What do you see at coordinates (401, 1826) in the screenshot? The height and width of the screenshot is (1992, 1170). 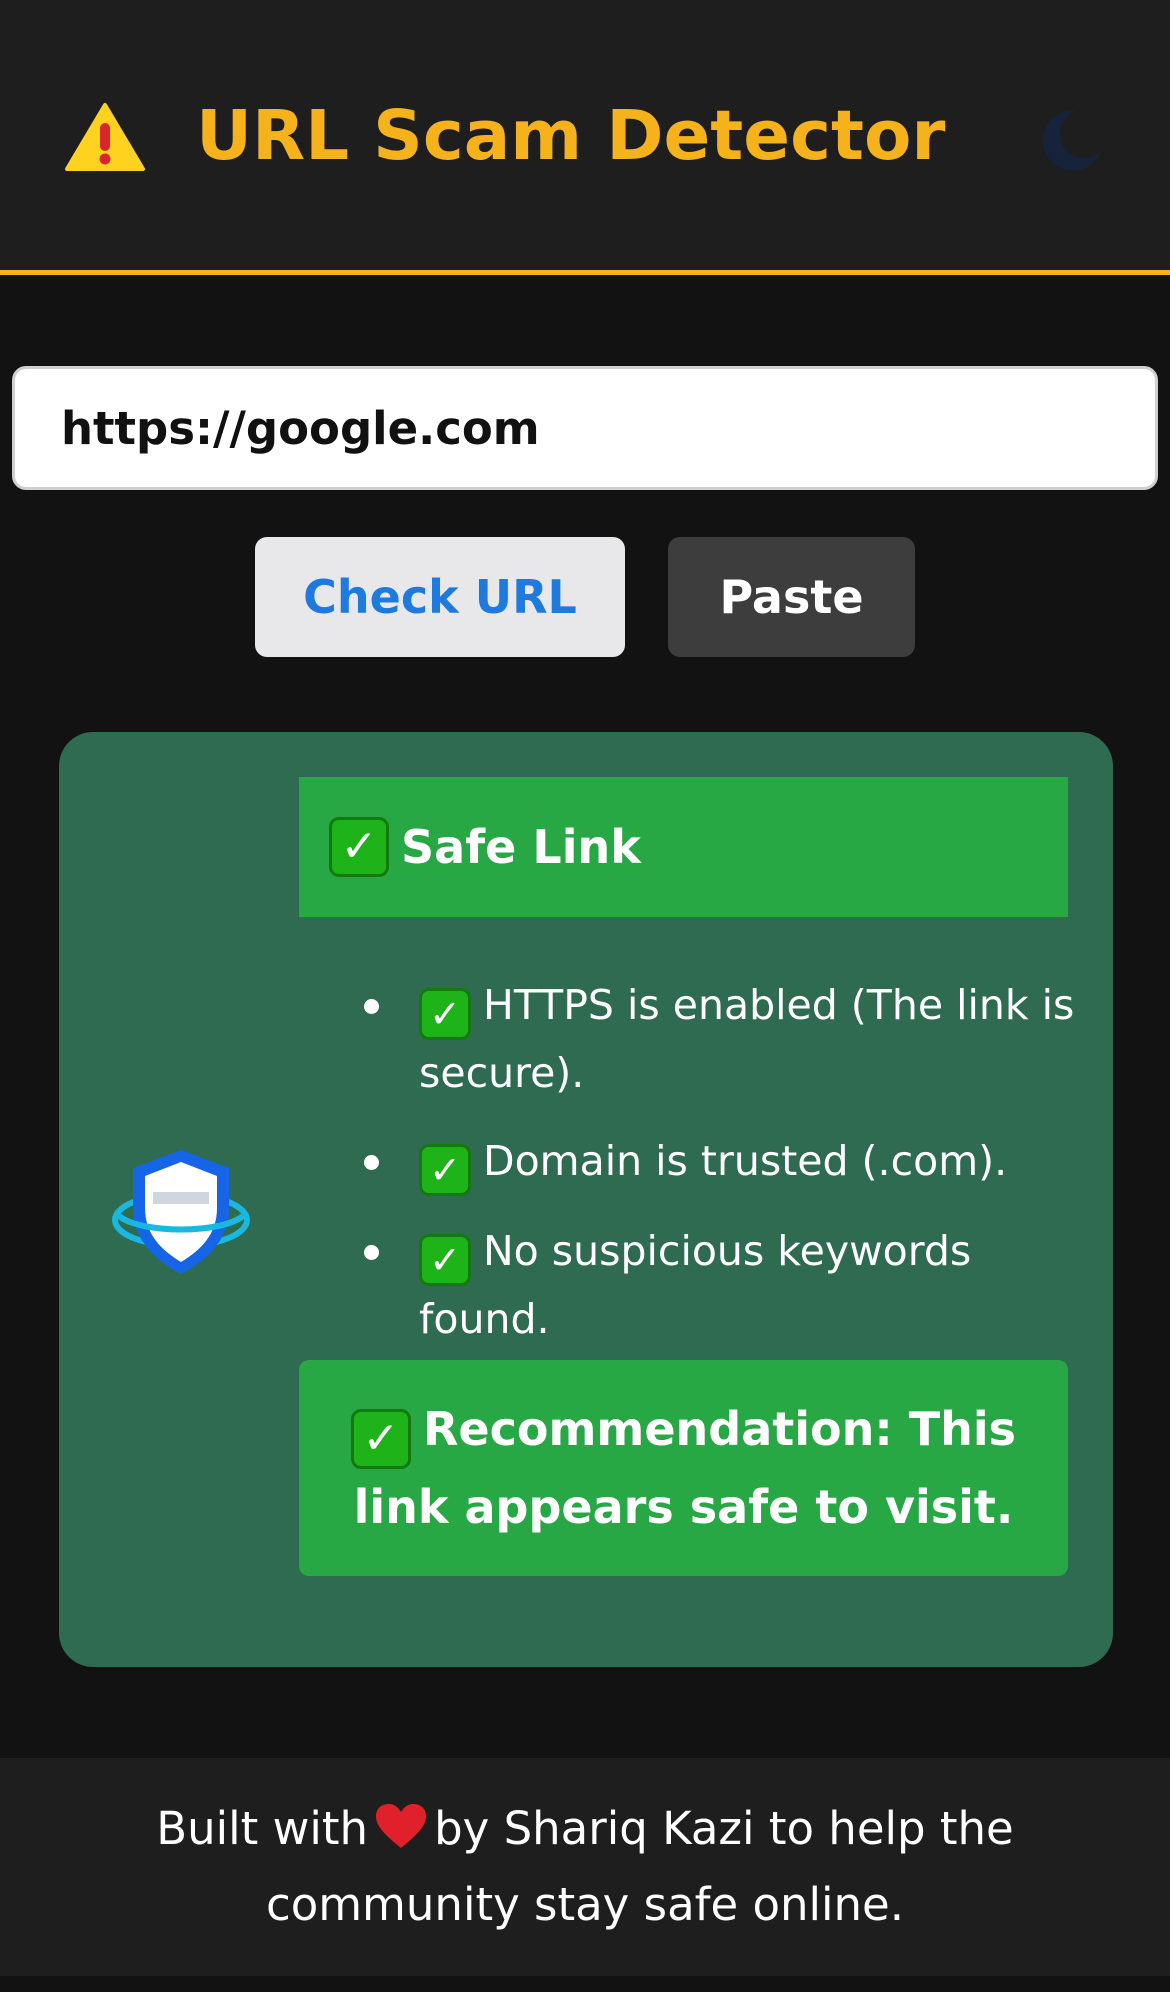 I see `heart-icon` at bounding box center [401, 1826].